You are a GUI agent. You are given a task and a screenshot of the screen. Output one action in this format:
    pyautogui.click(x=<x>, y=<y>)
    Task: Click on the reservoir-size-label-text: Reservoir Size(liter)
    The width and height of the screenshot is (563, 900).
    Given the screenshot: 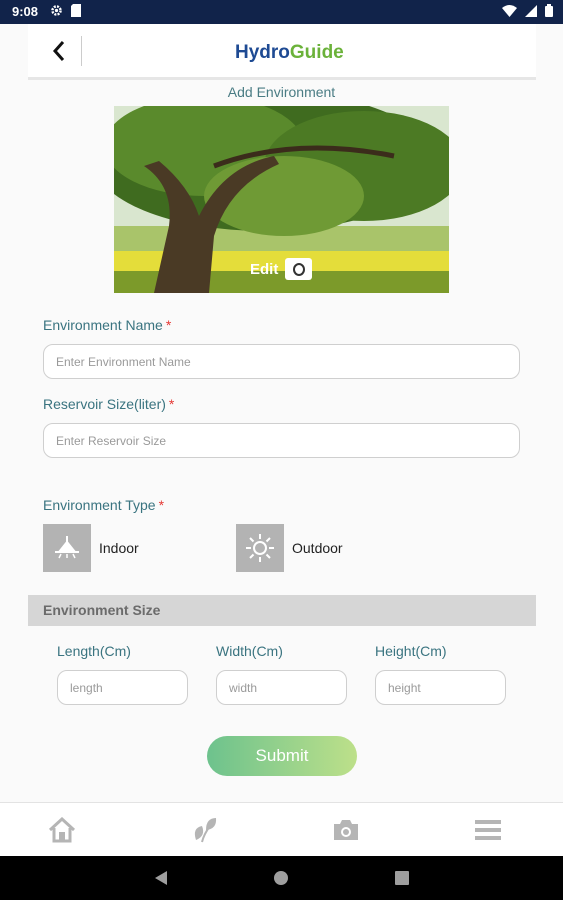 What is the action you would take?
    pyautogui.click(x=104, y=404)
    